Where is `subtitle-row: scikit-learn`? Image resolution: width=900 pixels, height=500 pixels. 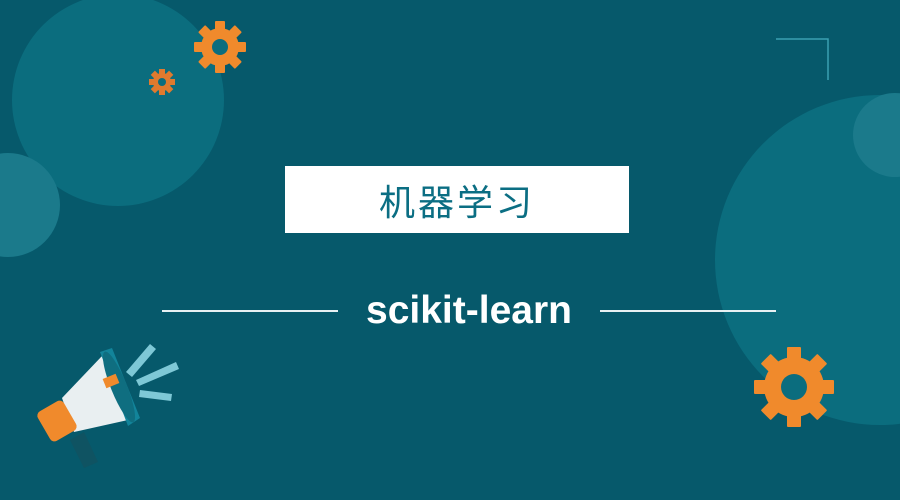
subtitle-row: scikit-learn is located at coordinates (469, 311).